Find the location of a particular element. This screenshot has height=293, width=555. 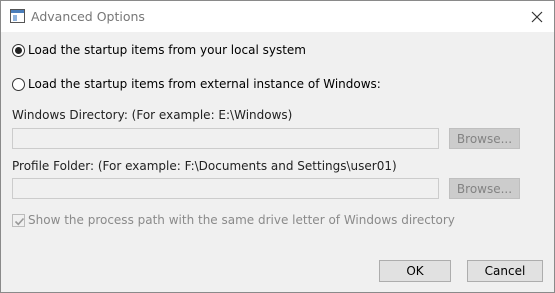

title-bar: Advanced Options is located at coordinates (277, 16).